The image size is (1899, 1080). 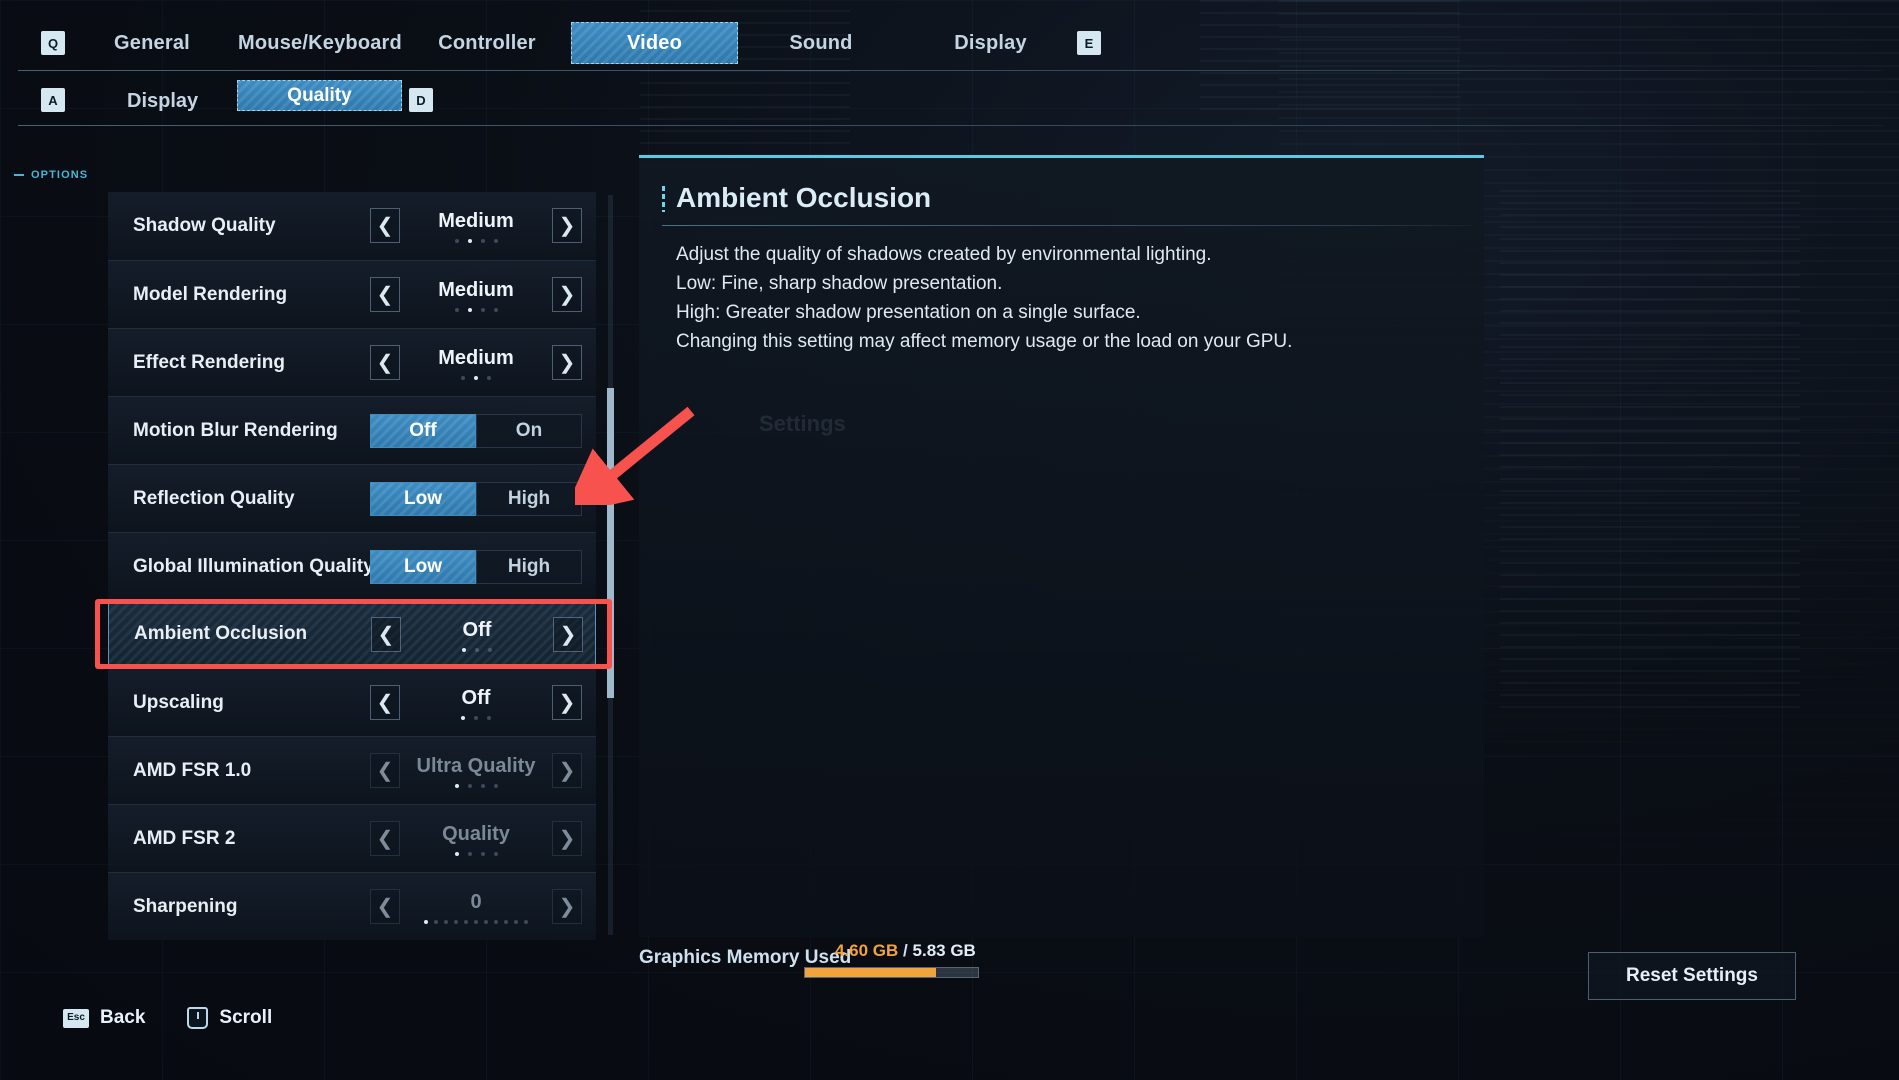 I want to click on subnav-selected-quality: Quality, so click(x=319, y=95).